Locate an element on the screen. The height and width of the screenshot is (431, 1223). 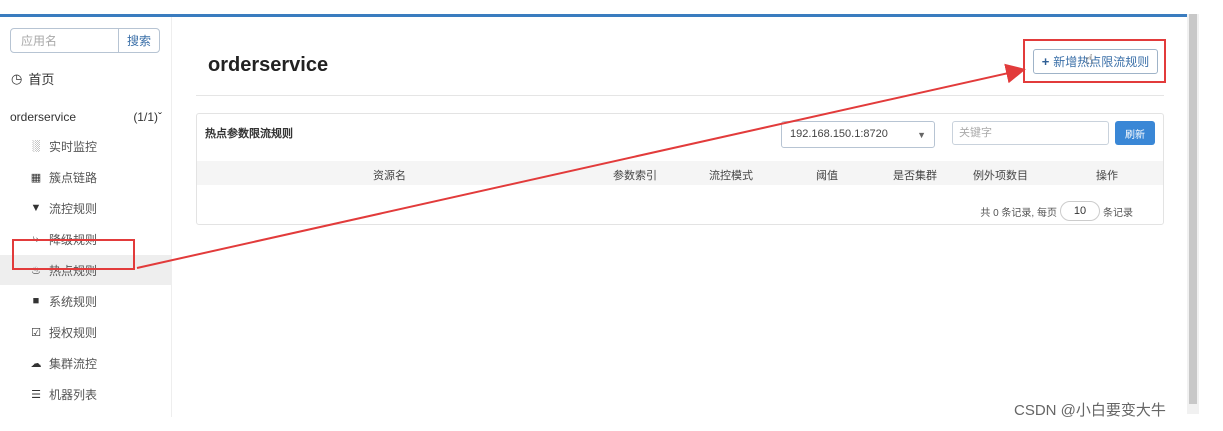
keyword-input is located at coordinates (1030, 133).